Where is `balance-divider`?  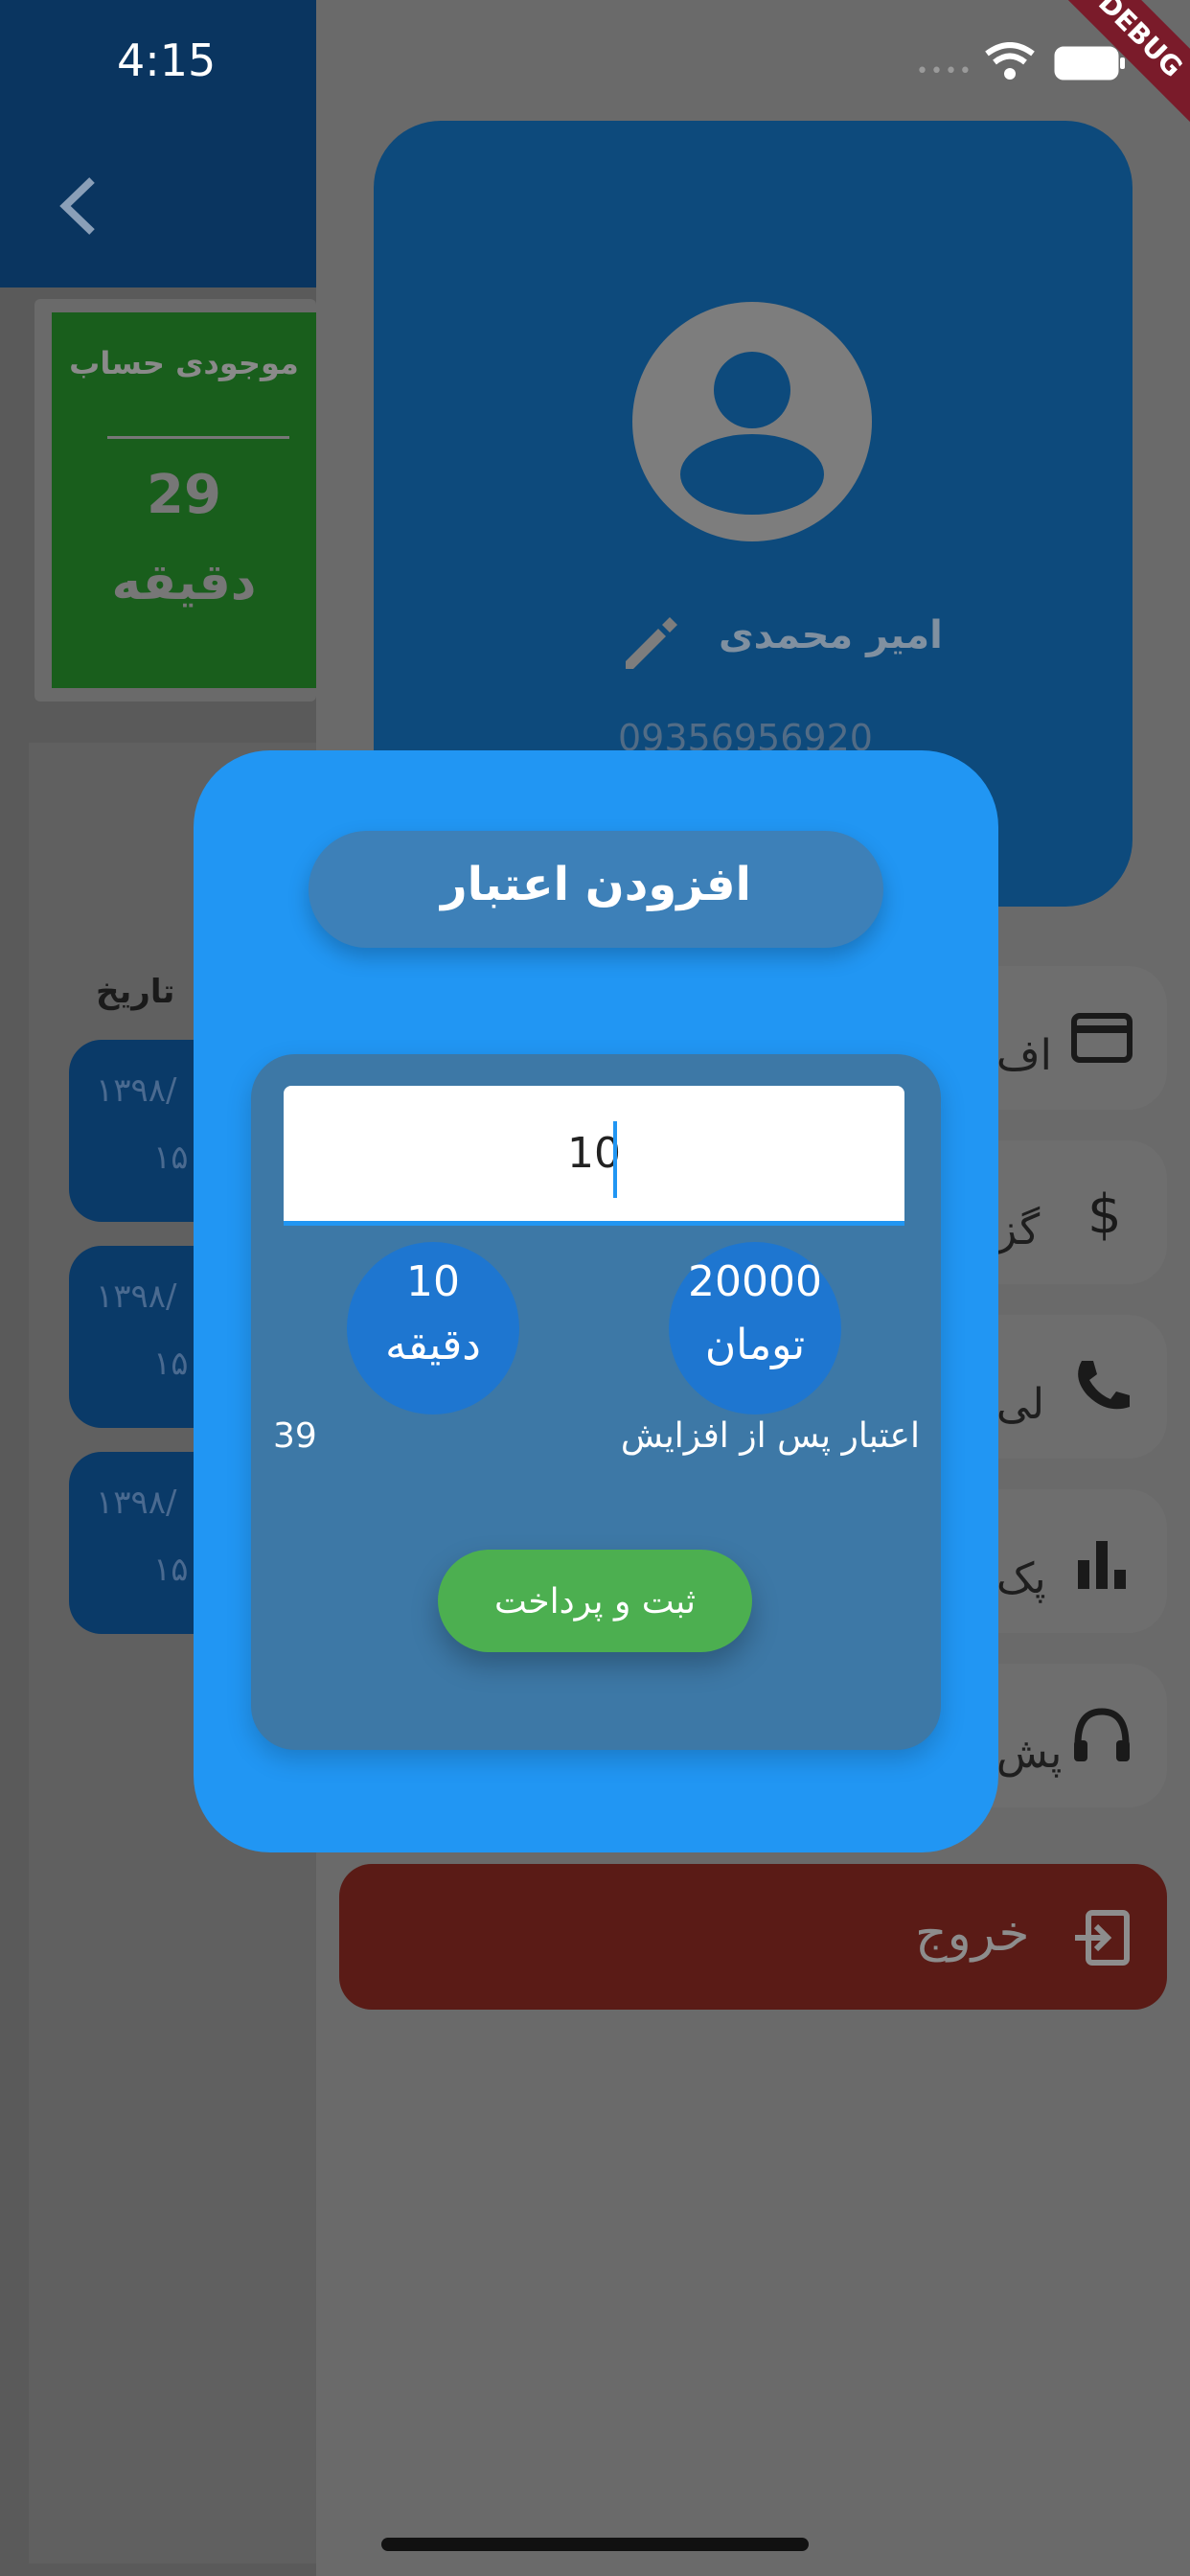
balance-divider is located at coordinates (198, 437).